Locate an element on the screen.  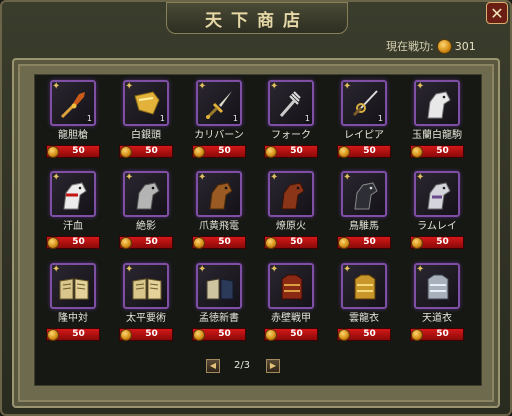
shop-item: ✦ 汗血 50 is located at coordinates (73, 212).